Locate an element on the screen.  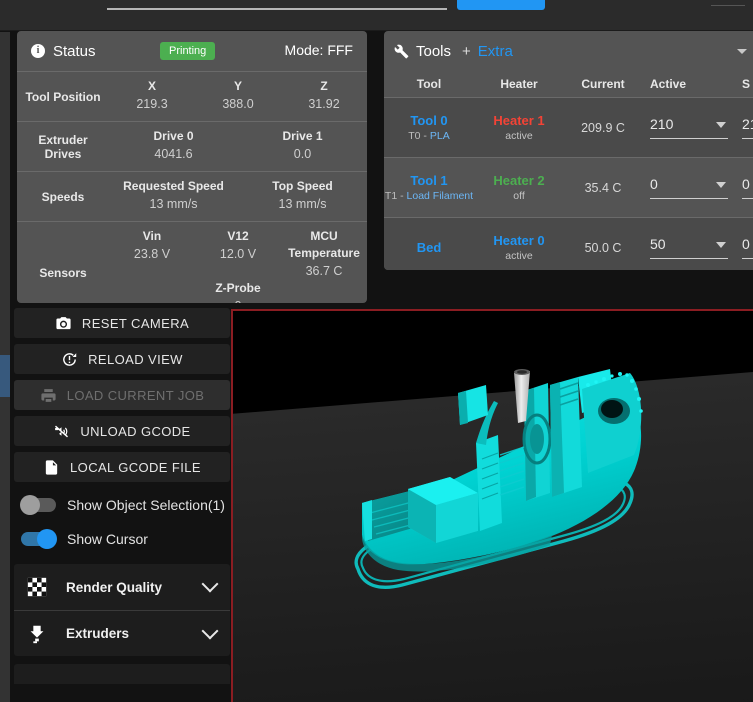
tools-col-header: Active is located at coordinates (668, 84).